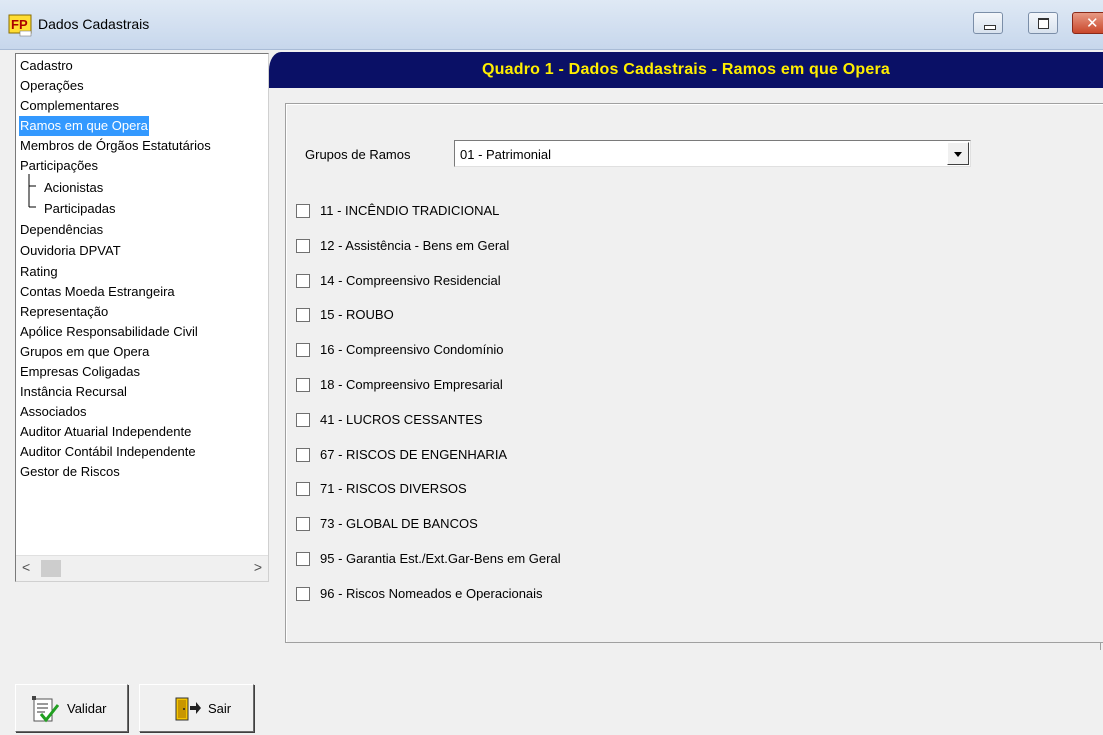 The image size is (1103, 735). I want to click on tree-item: Auditor Contábil Independente, so click(108, 452).